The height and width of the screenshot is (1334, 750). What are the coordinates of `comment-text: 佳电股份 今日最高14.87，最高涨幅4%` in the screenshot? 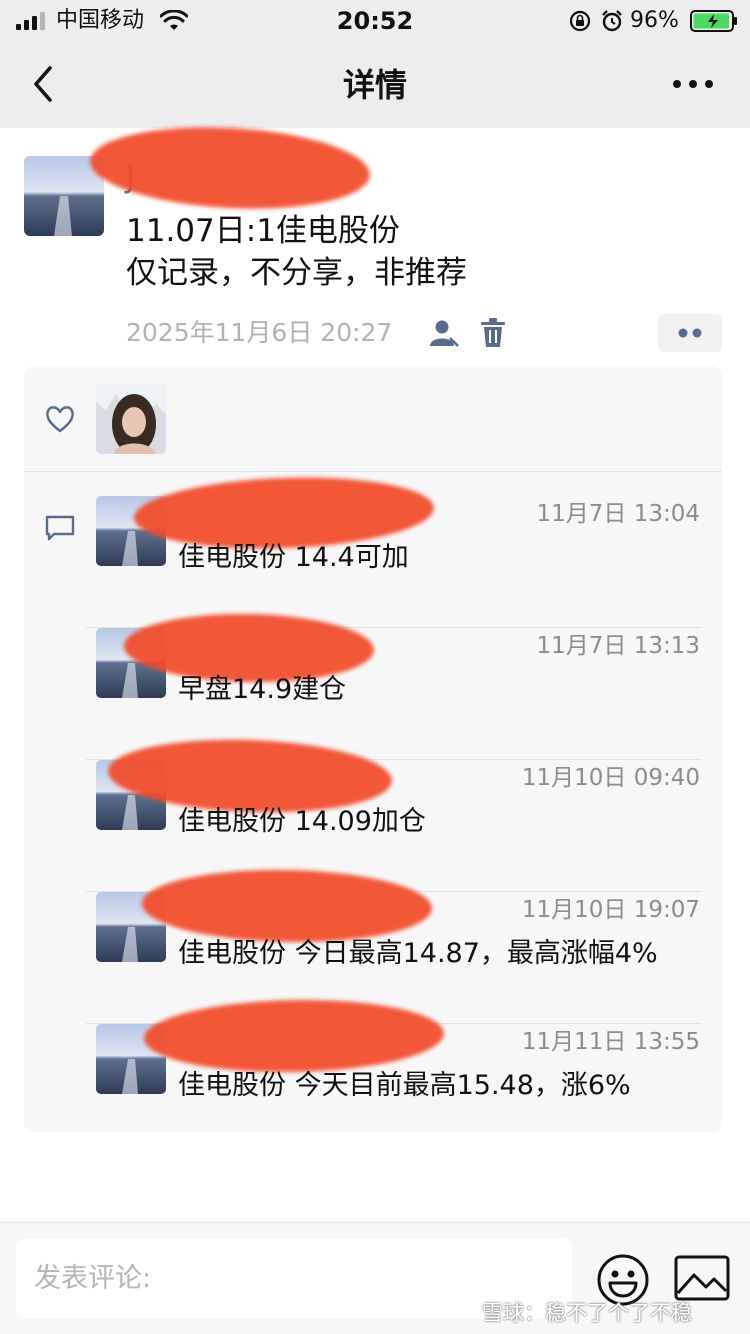 It's located at (418, 953).